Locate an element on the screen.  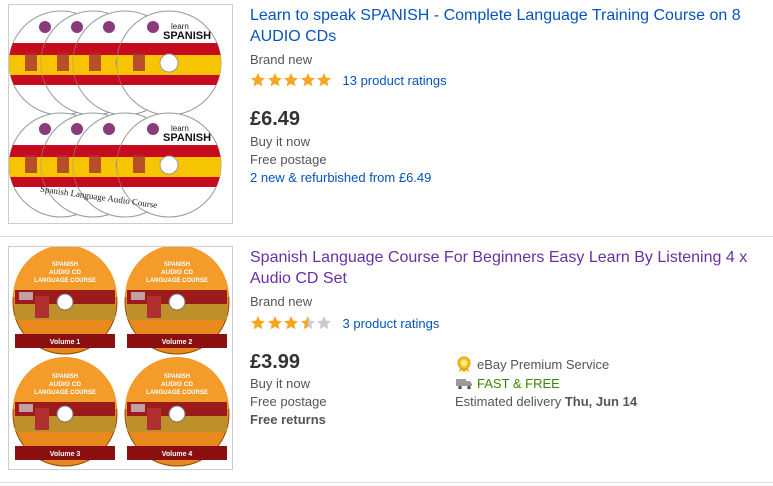
truck-icon is located at coordinates (464, 384).